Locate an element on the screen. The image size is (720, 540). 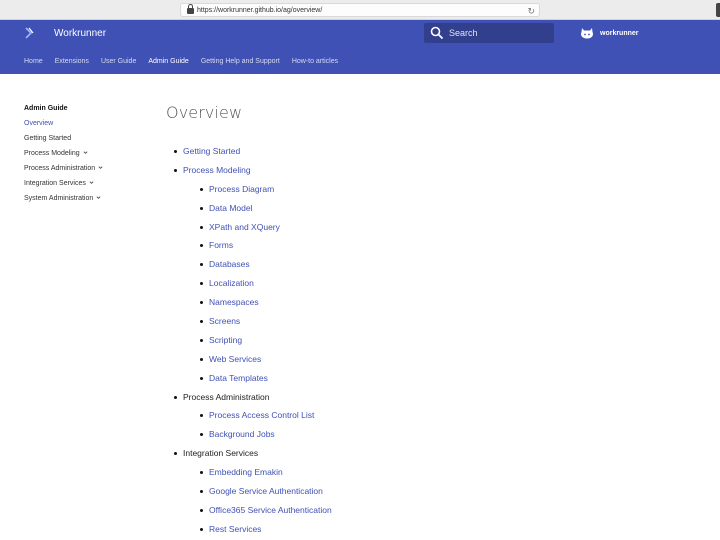
list-item: Scripting is located at coordinates (443, 340).